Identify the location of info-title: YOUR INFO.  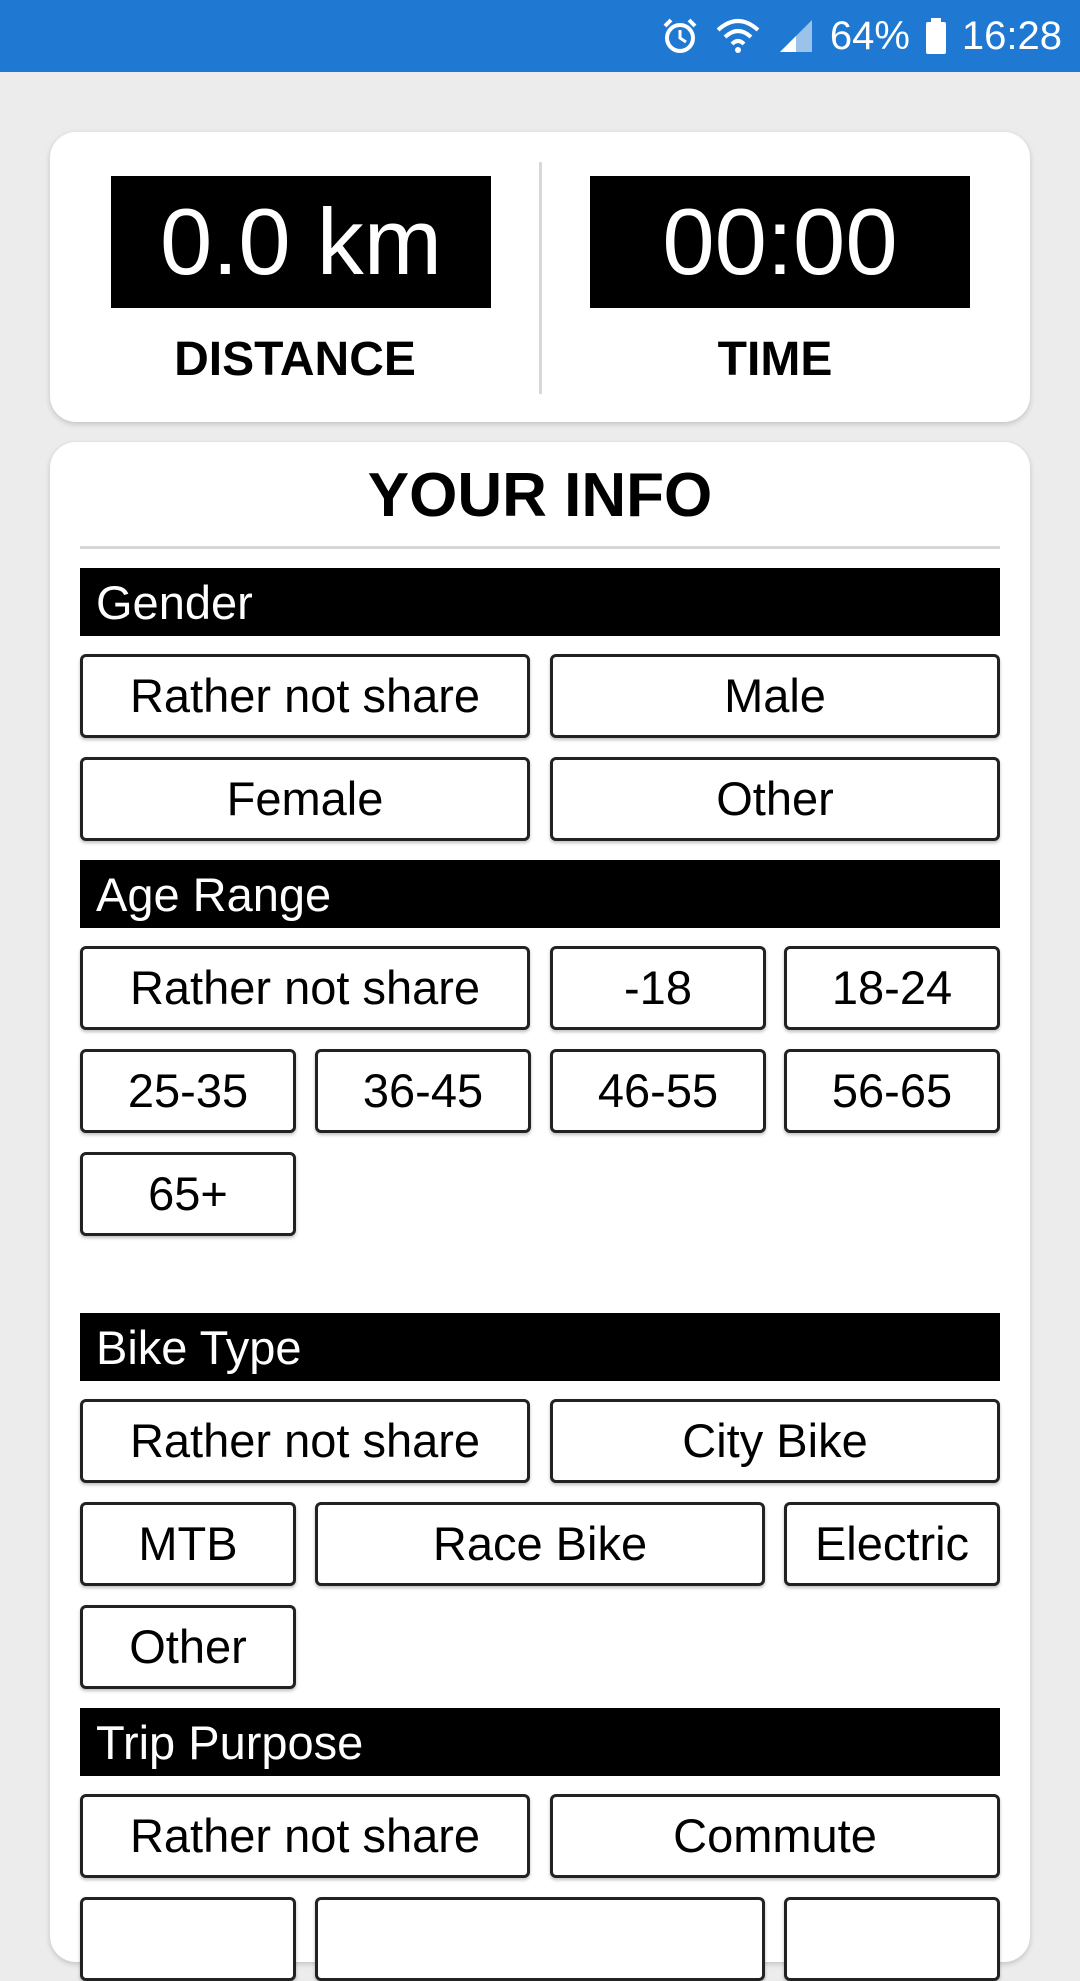
(540, 495).